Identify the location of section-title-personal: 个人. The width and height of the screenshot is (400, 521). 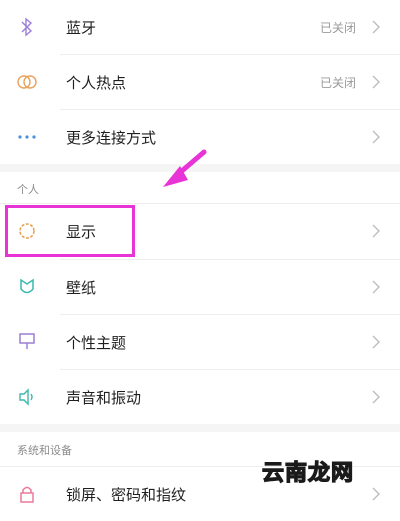
(28, 189).